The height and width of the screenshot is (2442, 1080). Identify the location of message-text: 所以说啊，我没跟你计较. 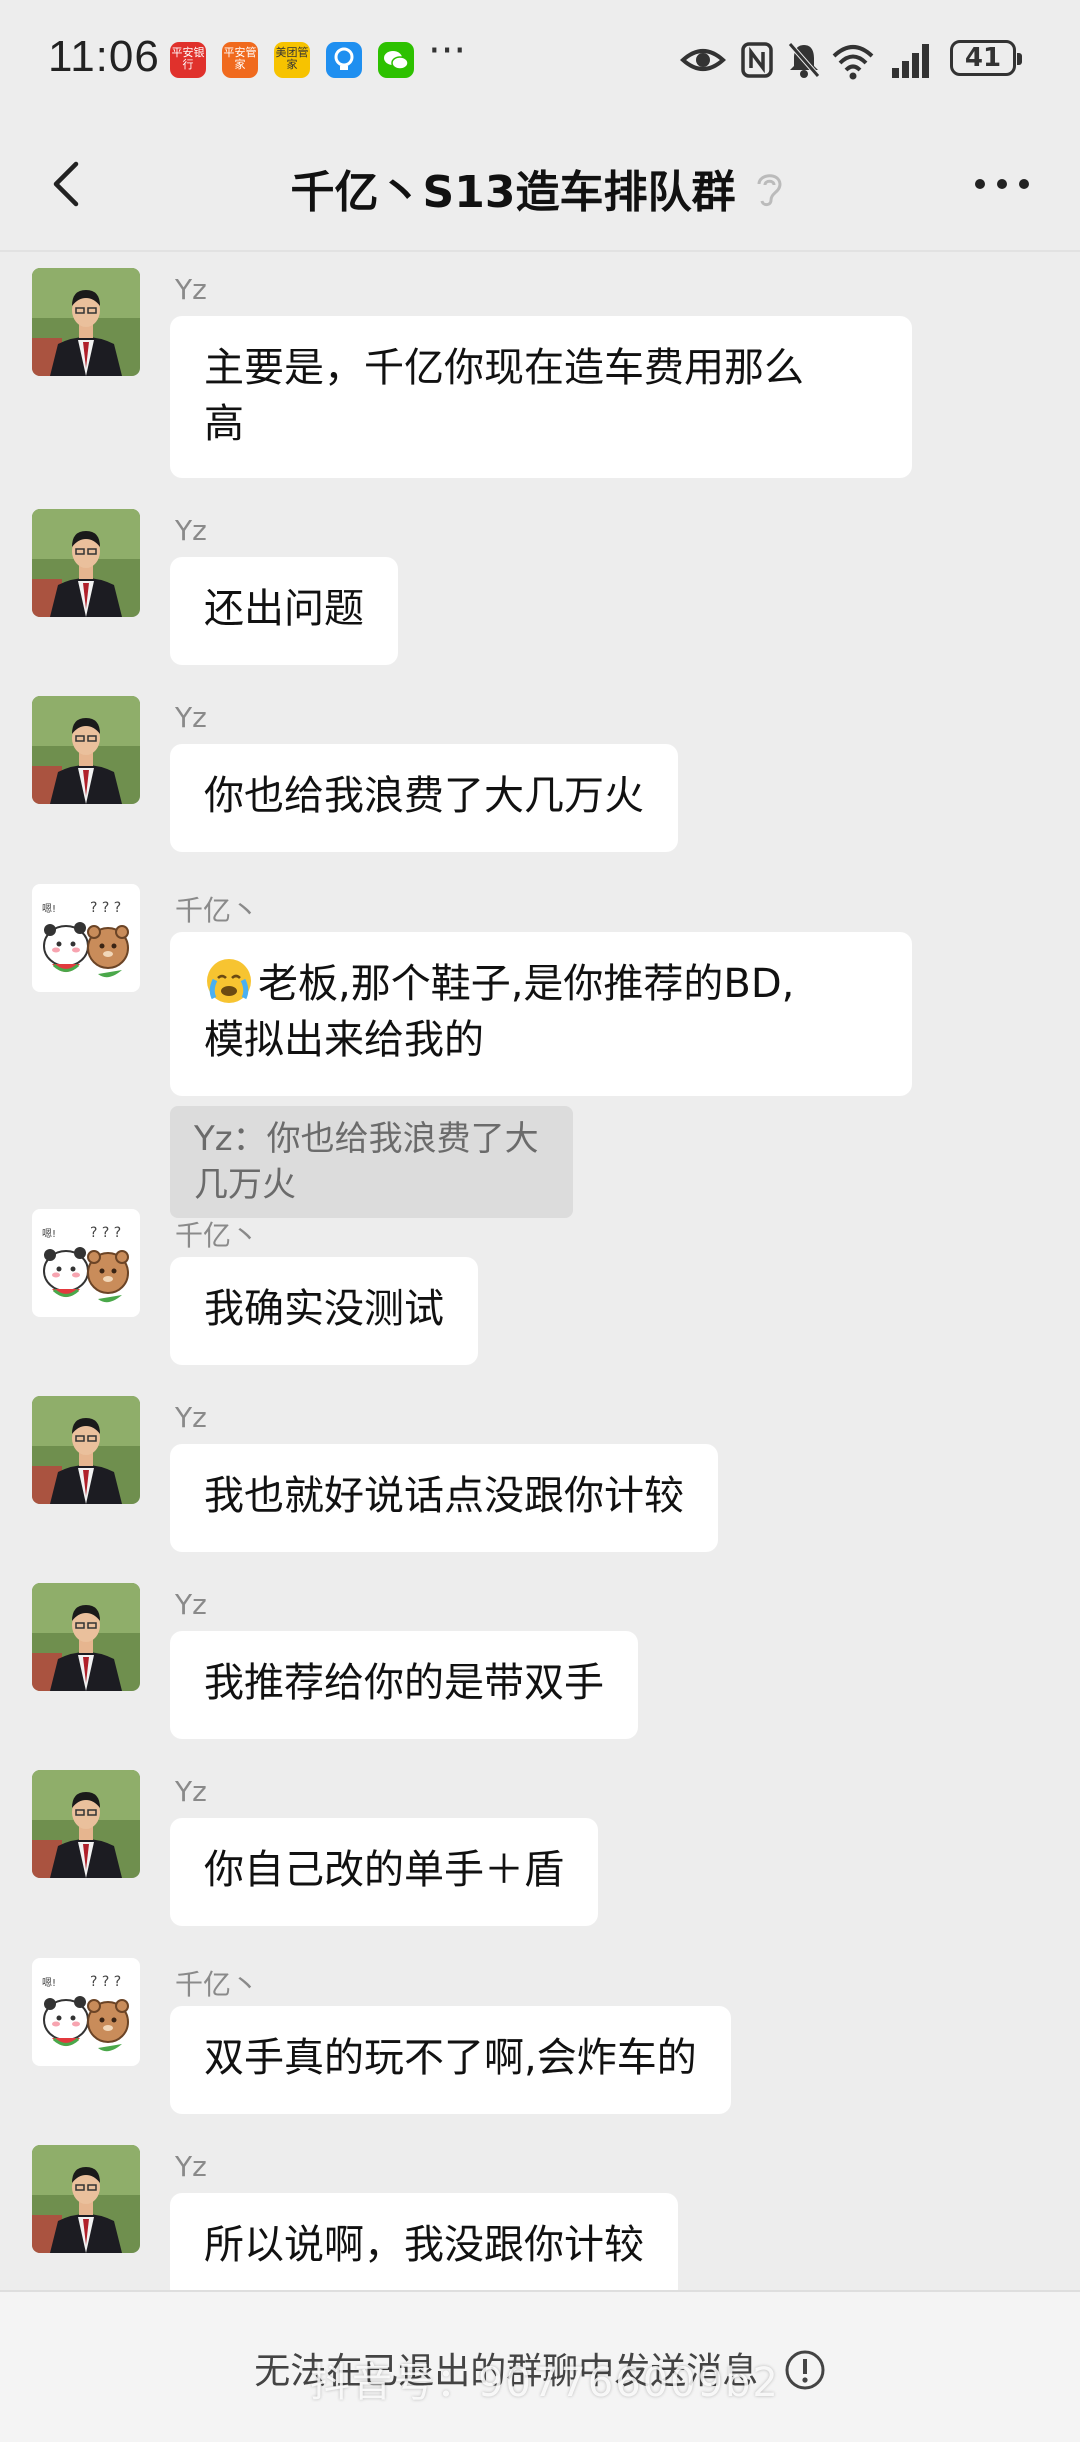
(424, 2245).